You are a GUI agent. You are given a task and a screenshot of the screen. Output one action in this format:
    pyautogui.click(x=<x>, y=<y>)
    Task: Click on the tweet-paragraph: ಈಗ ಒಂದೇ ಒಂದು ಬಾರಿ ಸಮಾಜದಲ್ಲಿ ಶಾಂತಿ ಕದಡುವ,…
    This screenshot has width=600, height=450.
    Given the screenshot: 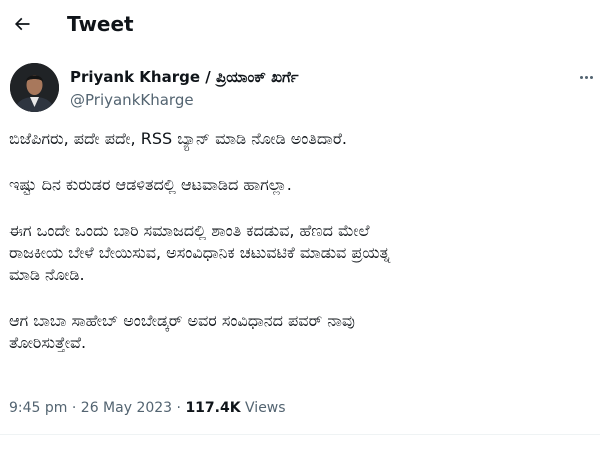 What is the action you would take?
    pyautogui.click(x=200, y=252)
    